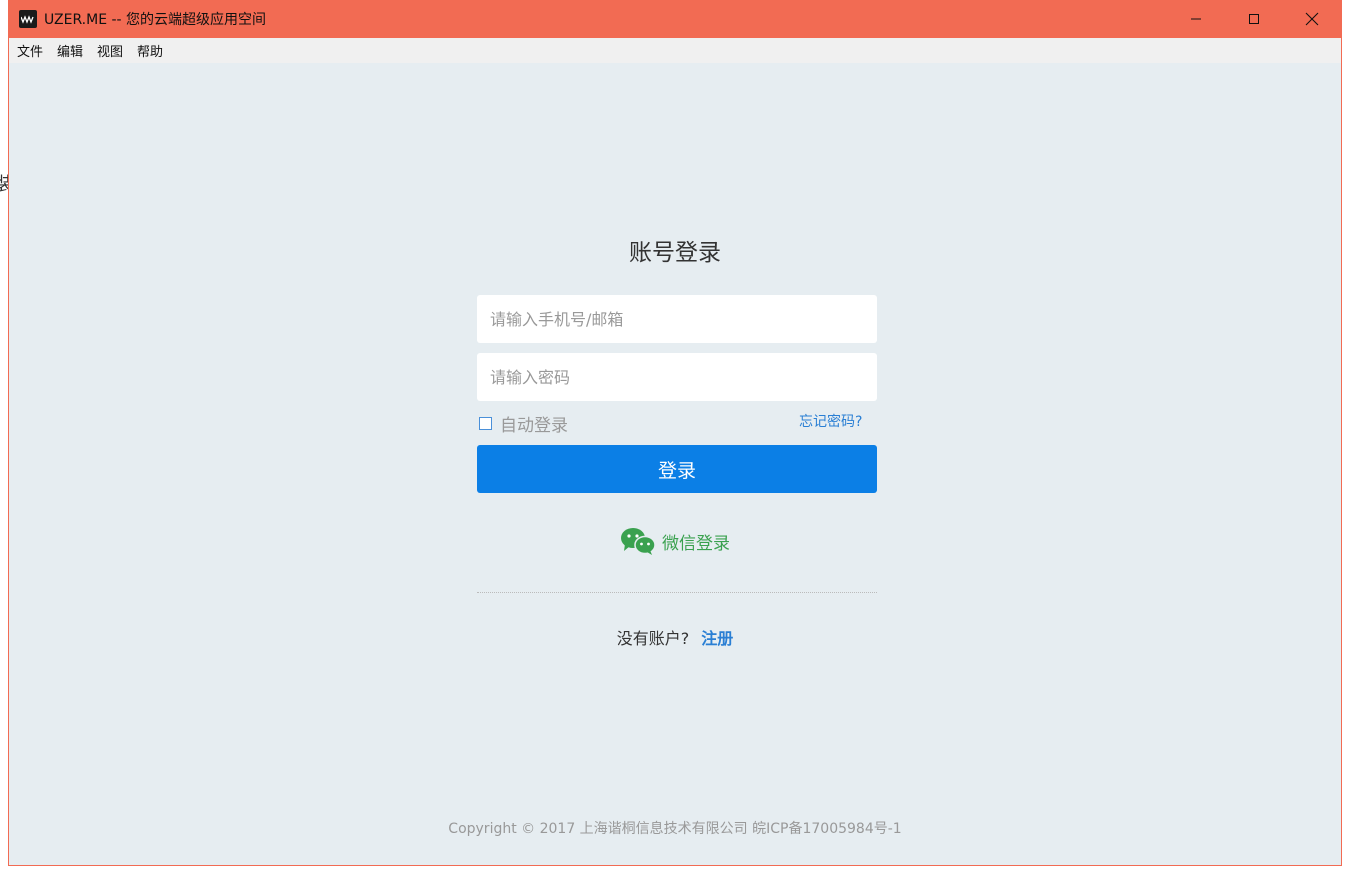  Describe the element at coordinates (155, 20) in the screenshot. I see `window-title: UZER.ME -- 您的云端超级应用空间` at that location.